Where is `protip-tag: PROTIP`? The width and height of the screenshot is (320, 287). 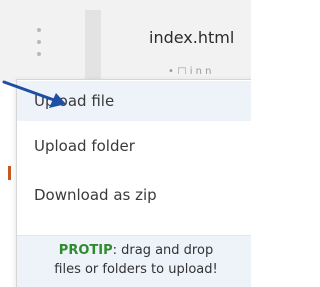
protip-tag: PROTIP is located at coordinates (85, 250).